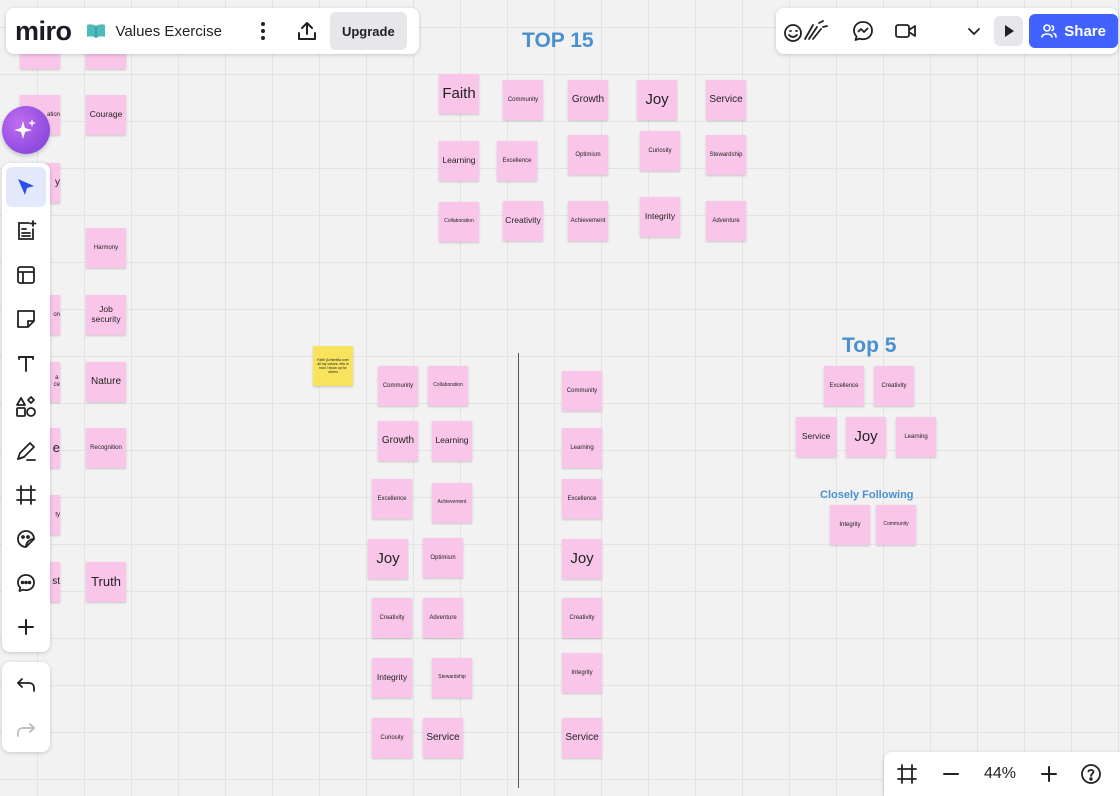 The width and height of the screenshot is (1120, 796). I want to click on stickers-tool, so click(26, 539).